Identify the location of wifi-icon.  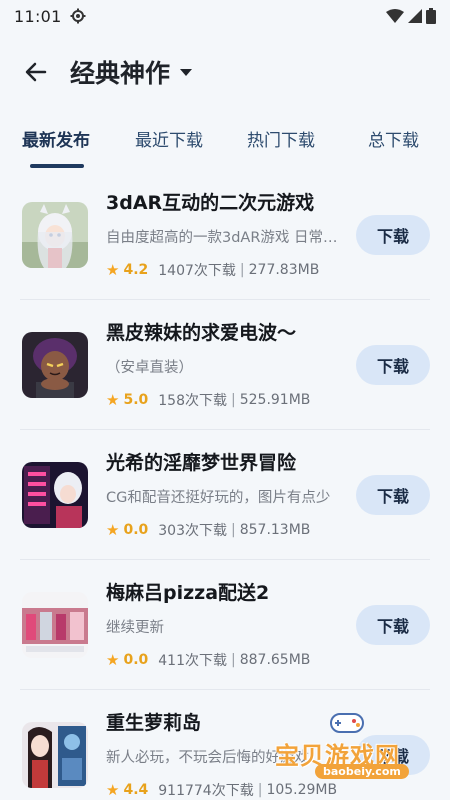
(395, 16).